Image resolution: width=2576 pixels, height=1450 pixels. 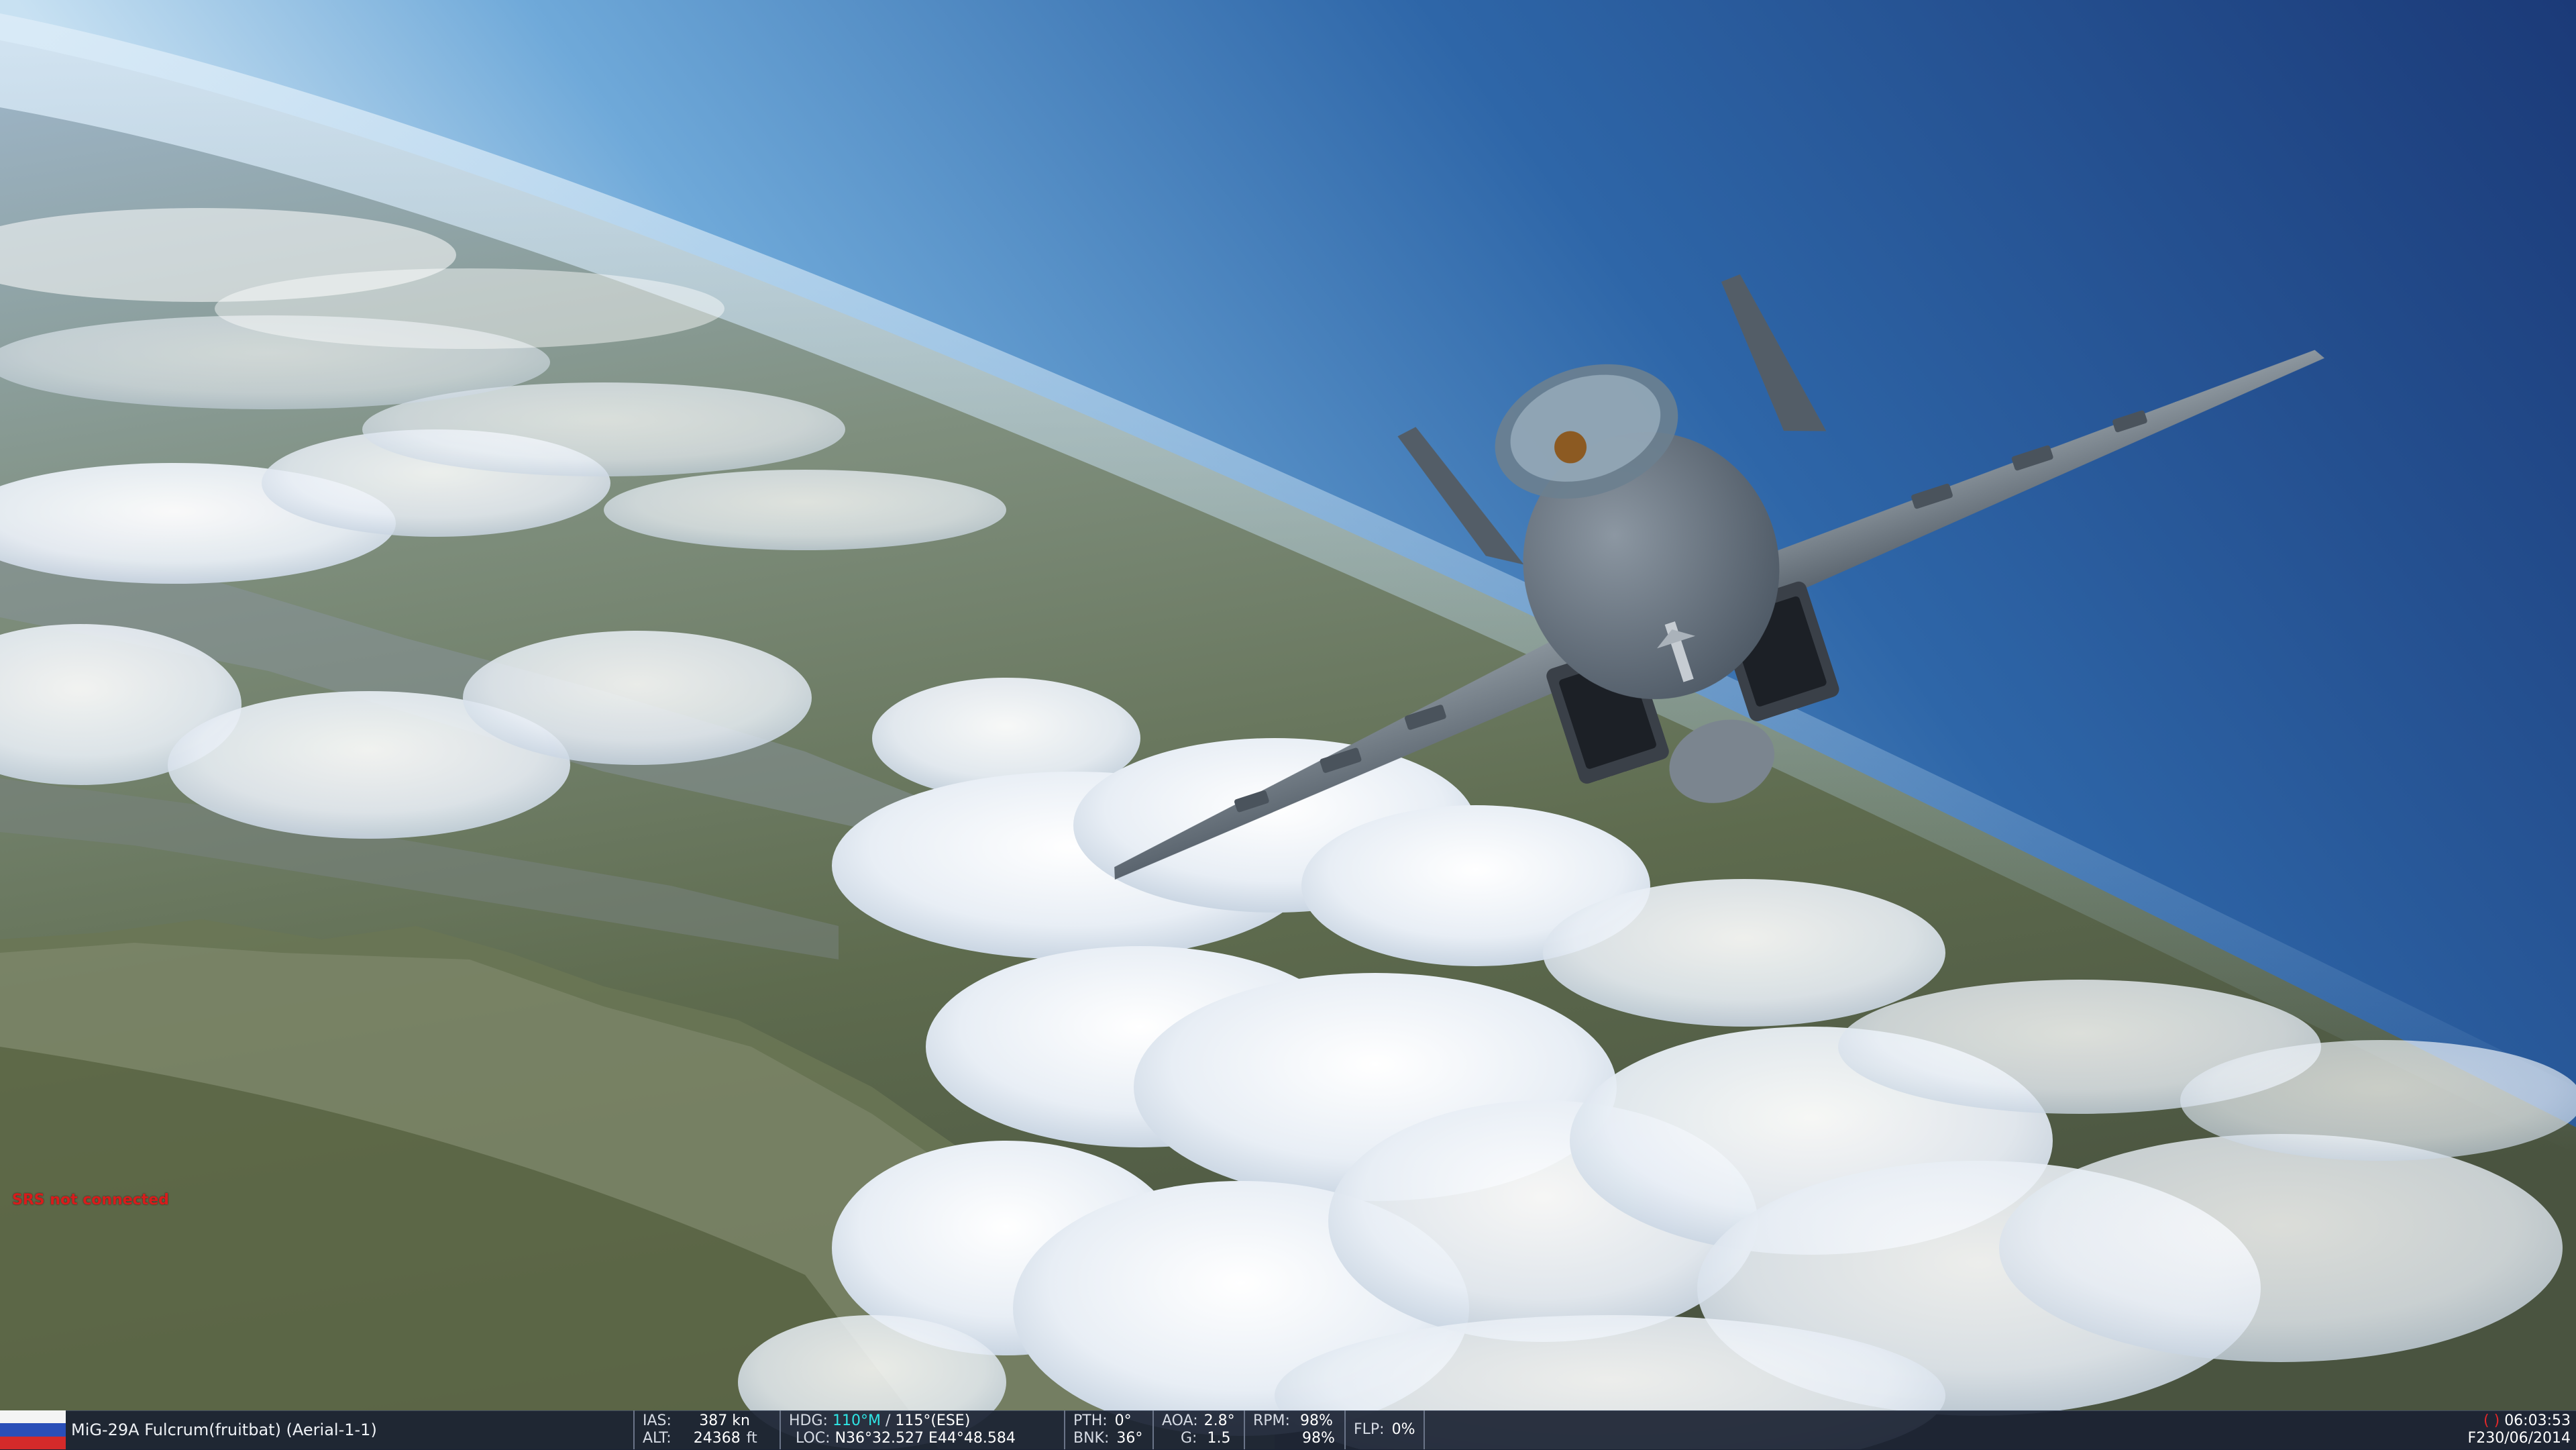 What do you see at coordinates (1189, 1438) in the screenshot?
I see `g-label: G:` at bounding box center [1189, 1438].